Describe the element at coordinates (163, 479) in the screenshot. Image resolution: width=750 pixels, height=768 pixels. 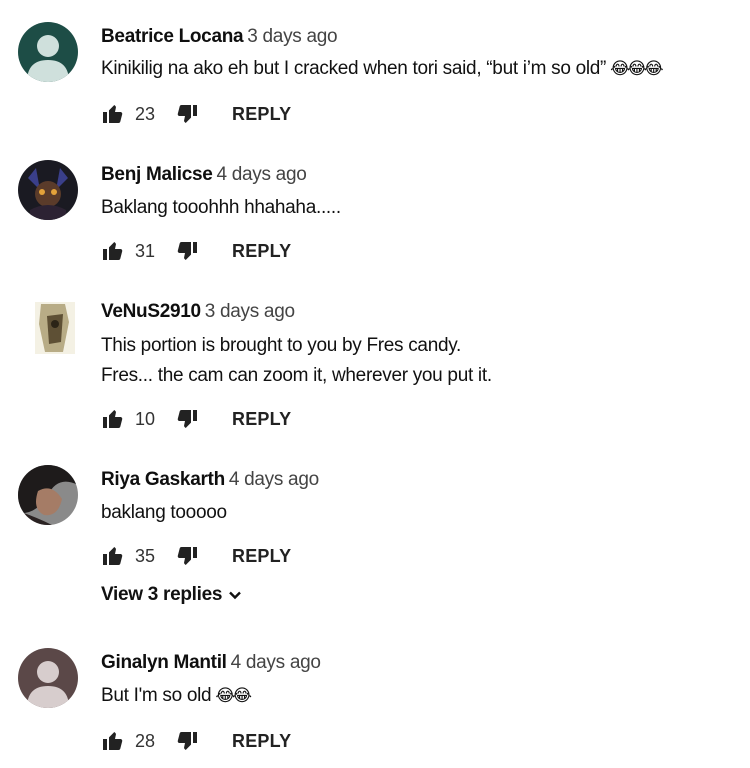
I see `comment-author: Riya Gaskarth` at that location.